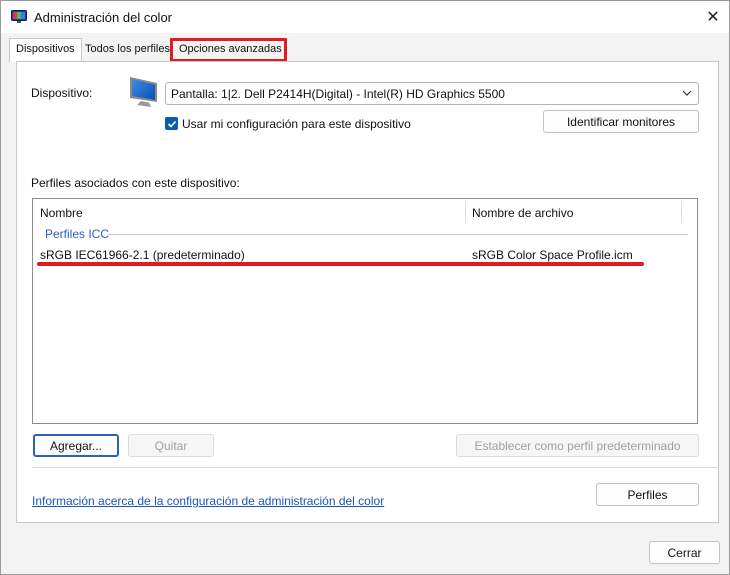  What do you see at coordinates (19, 16) in the screenshot?
I see `color-management-icon` at bounding box center [19, 16].